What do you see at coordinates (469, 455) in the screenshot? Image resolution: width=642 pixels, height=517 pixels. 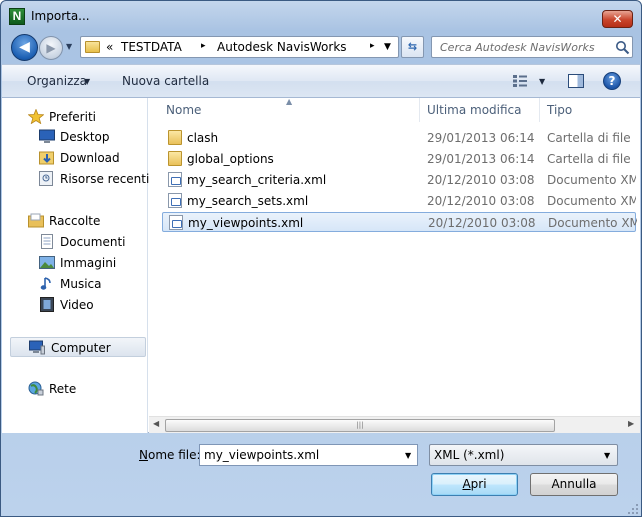 I see `file-type-value: XML (*.xml)` at bounding box center [469, 455].